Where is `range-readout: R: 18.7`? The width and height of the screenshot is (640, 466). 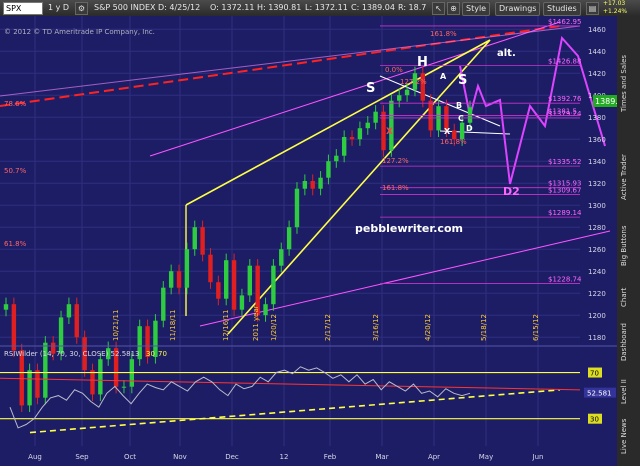
range-readout: R: 18.7 is located at coordinates (412, 7).